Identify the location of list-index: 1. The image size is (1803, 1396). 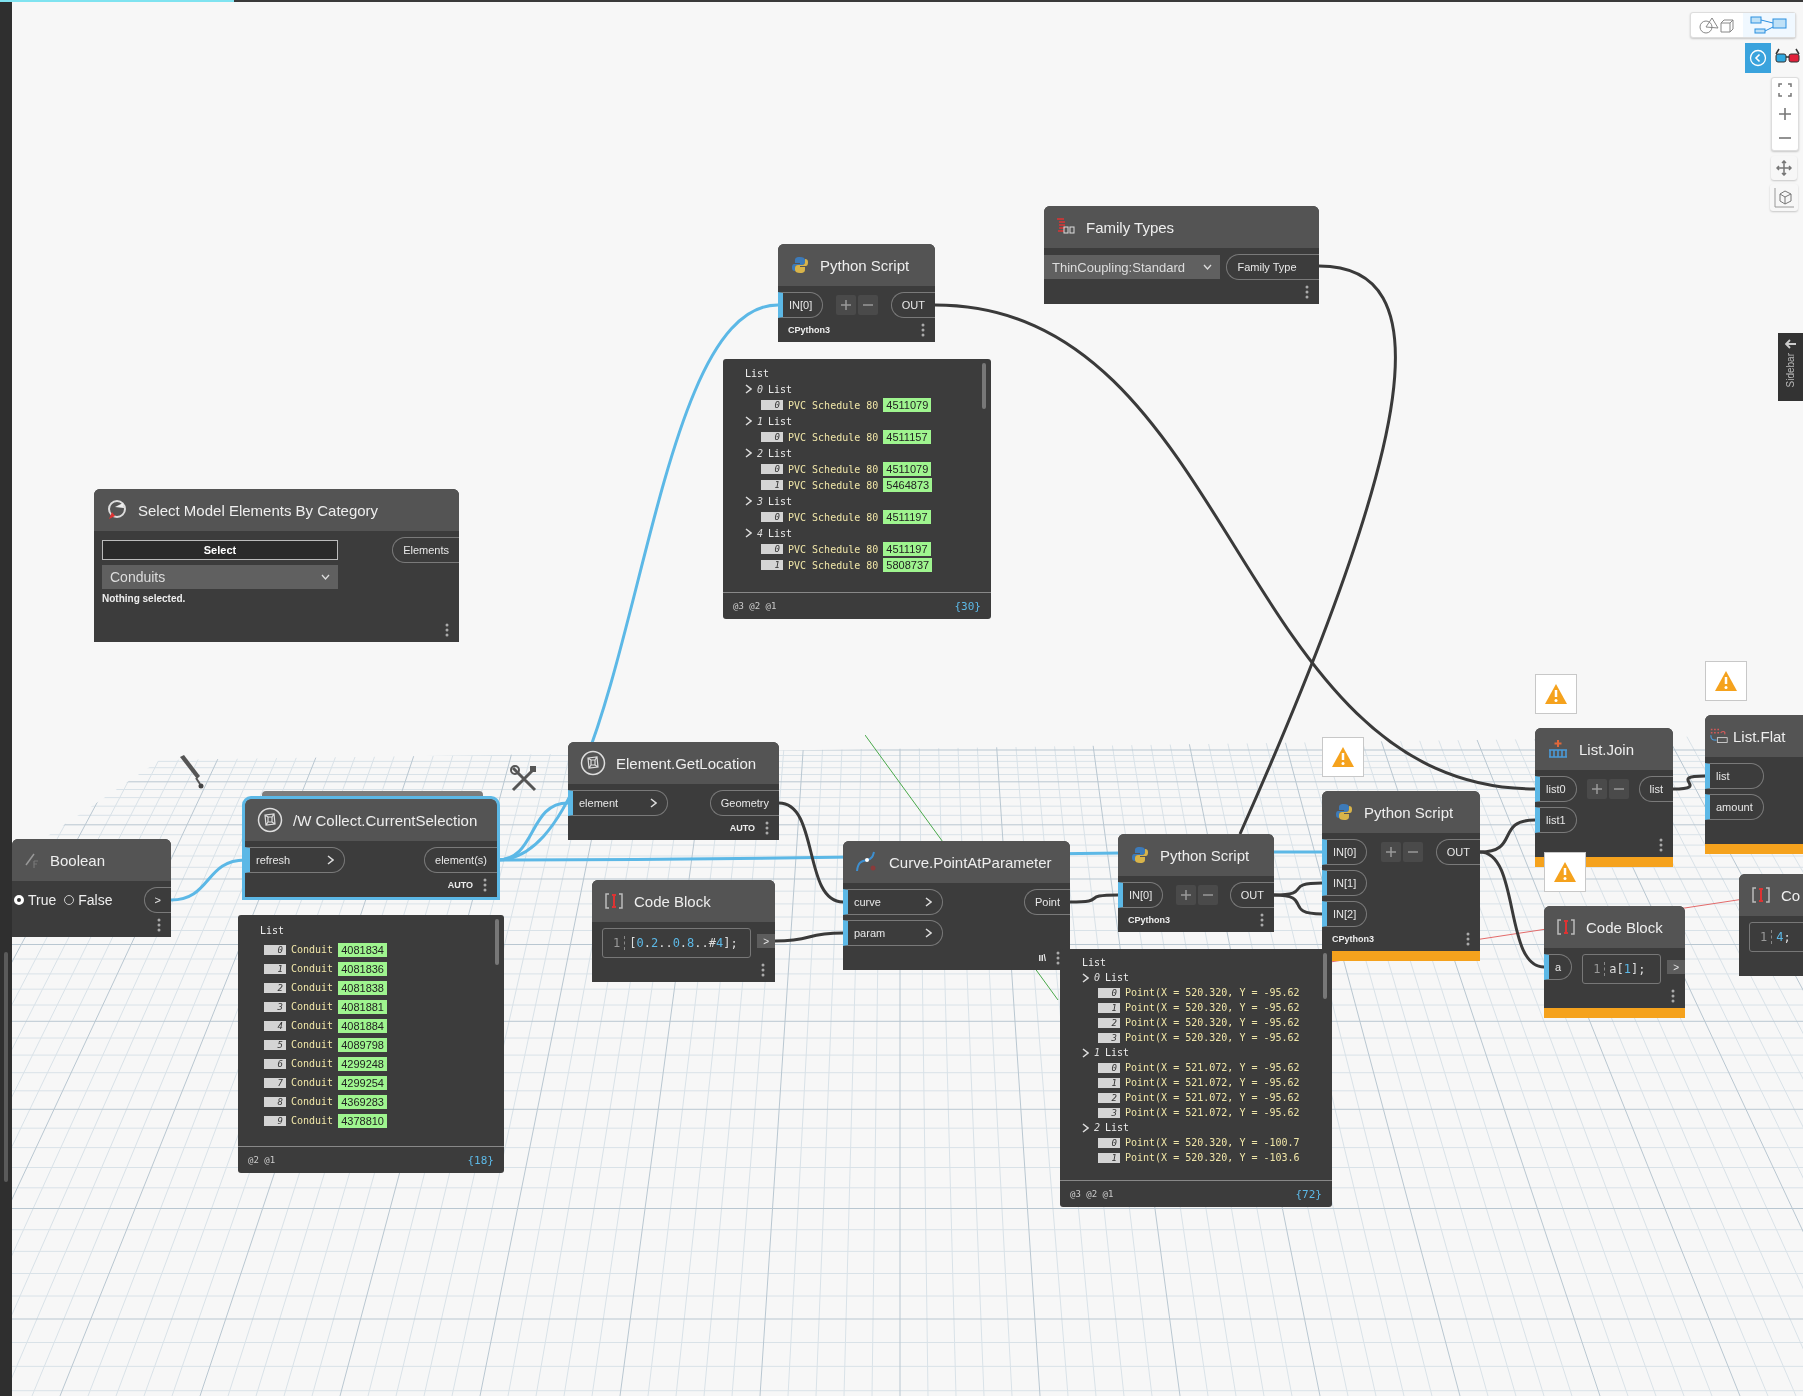
(1097, 1052).